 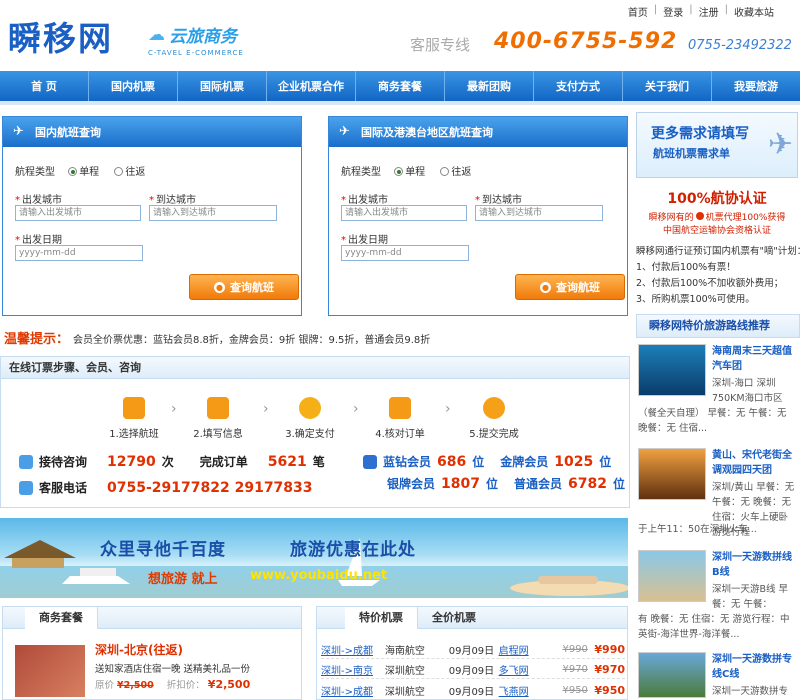 I want to click on cert-box: 100%航协认证 瞬移网有的 机票代理100%获得 中国航空运输协会资格认证, so click(x=717, y=213).